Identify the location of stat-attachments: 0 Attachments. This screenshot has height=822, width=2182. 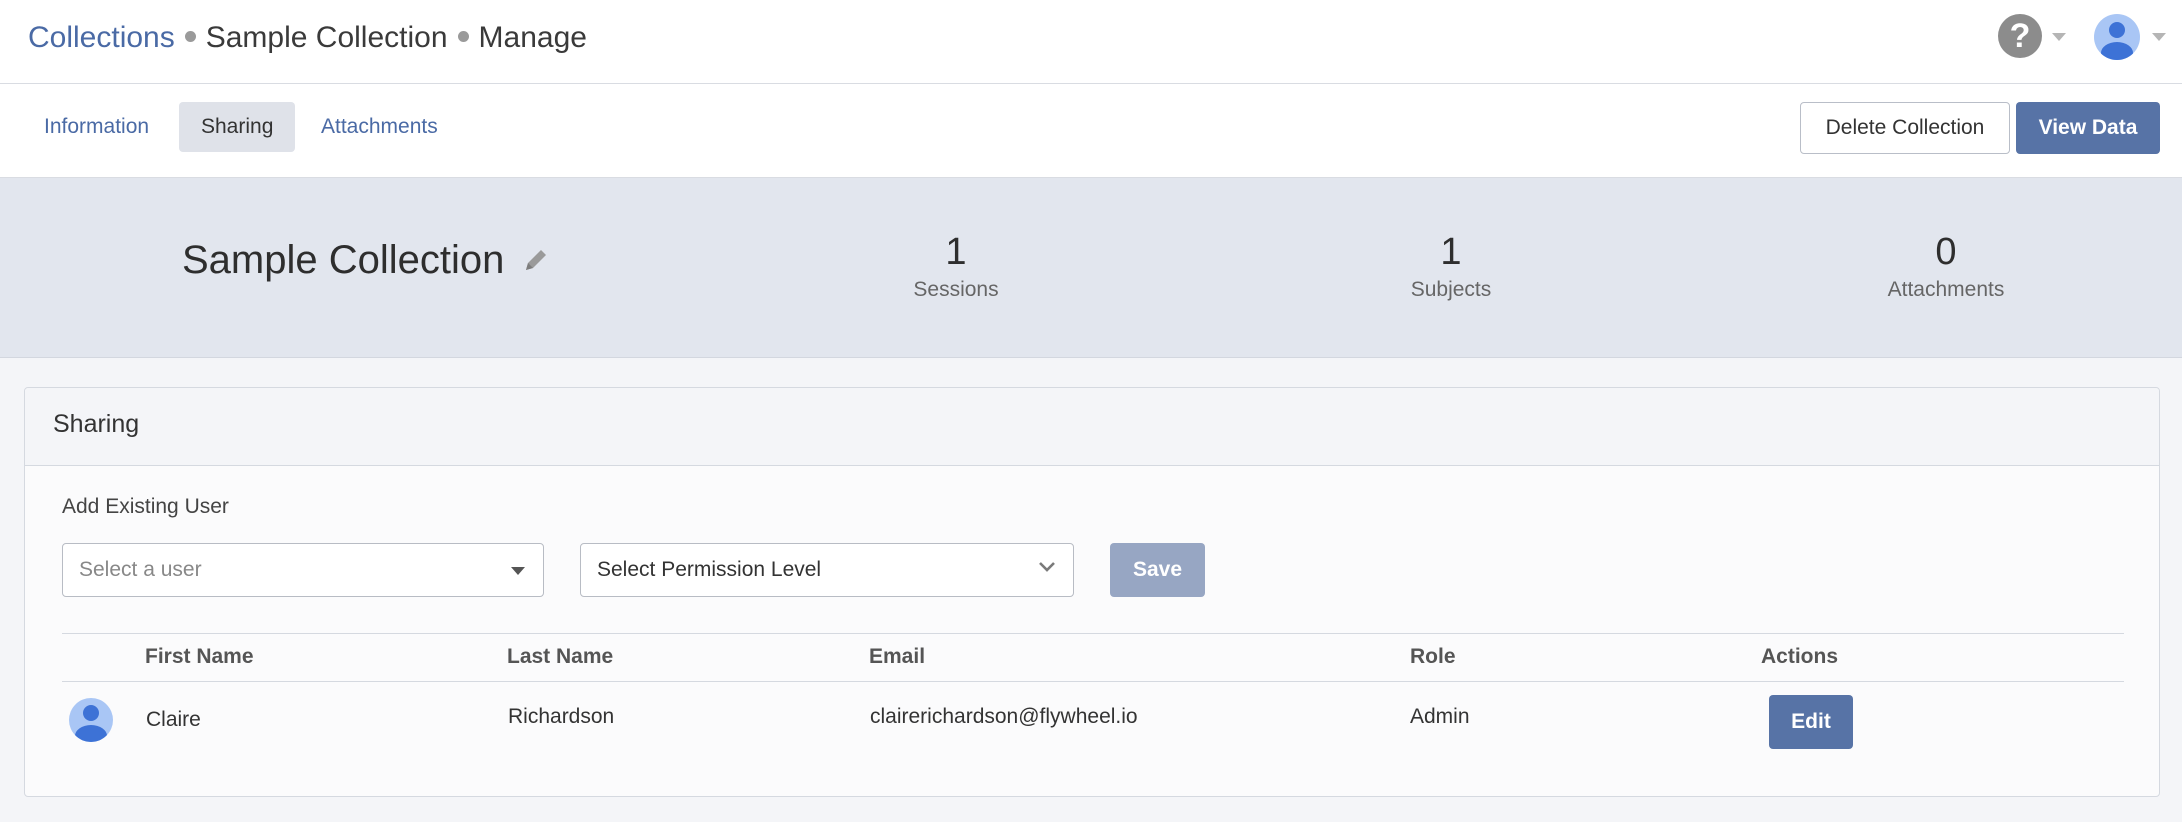
(1946, 267).